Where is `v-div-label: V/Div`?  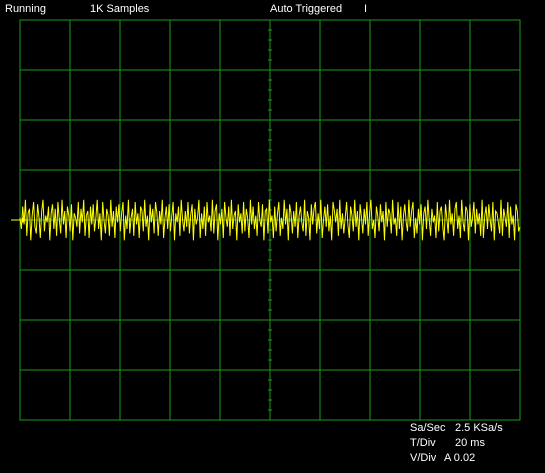
v-div-label: V/Div is located at coordinates (423, 458).